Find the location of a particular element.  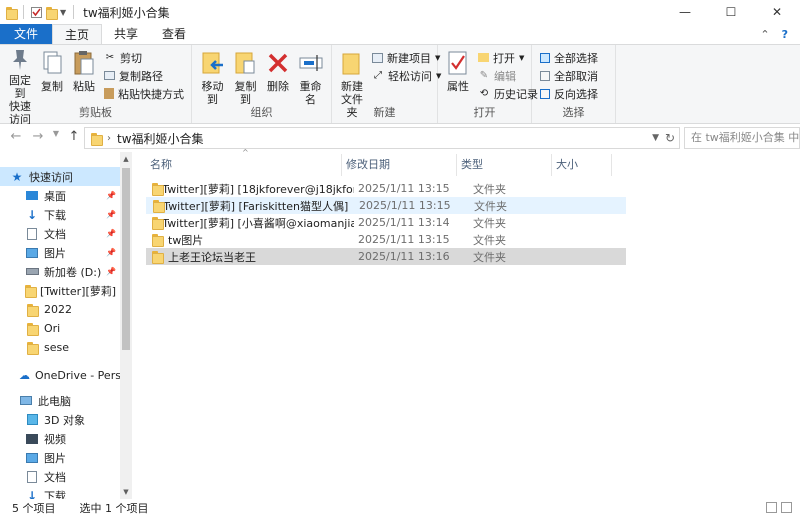

properties-check-icon is located at coordinates (36, 12).